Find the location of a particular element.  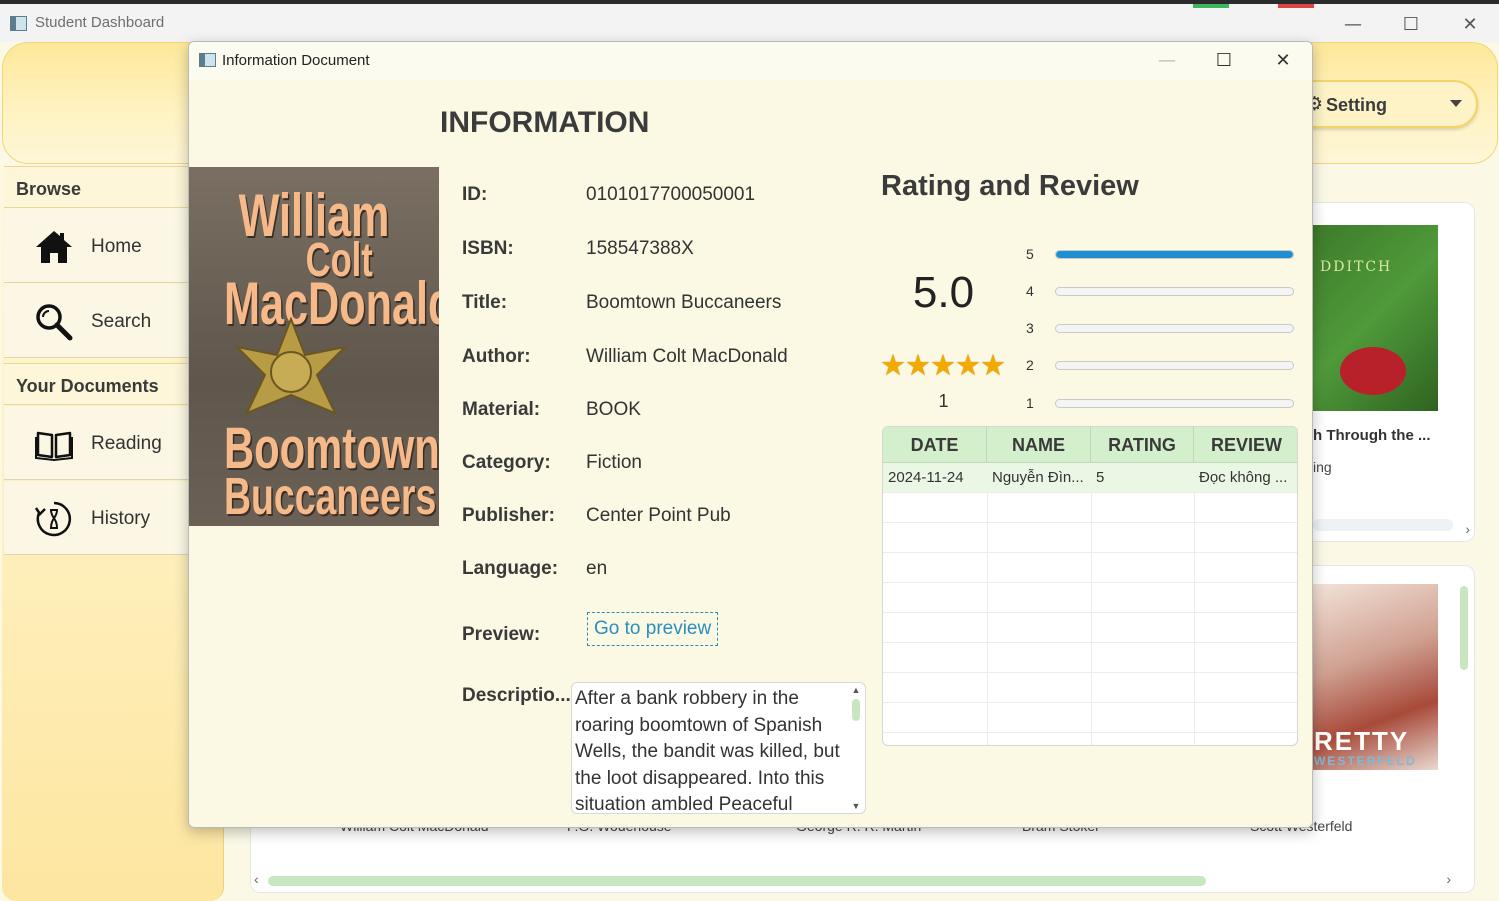

rating-bar-label-1: 1 is located at coordinates (1030, 403).